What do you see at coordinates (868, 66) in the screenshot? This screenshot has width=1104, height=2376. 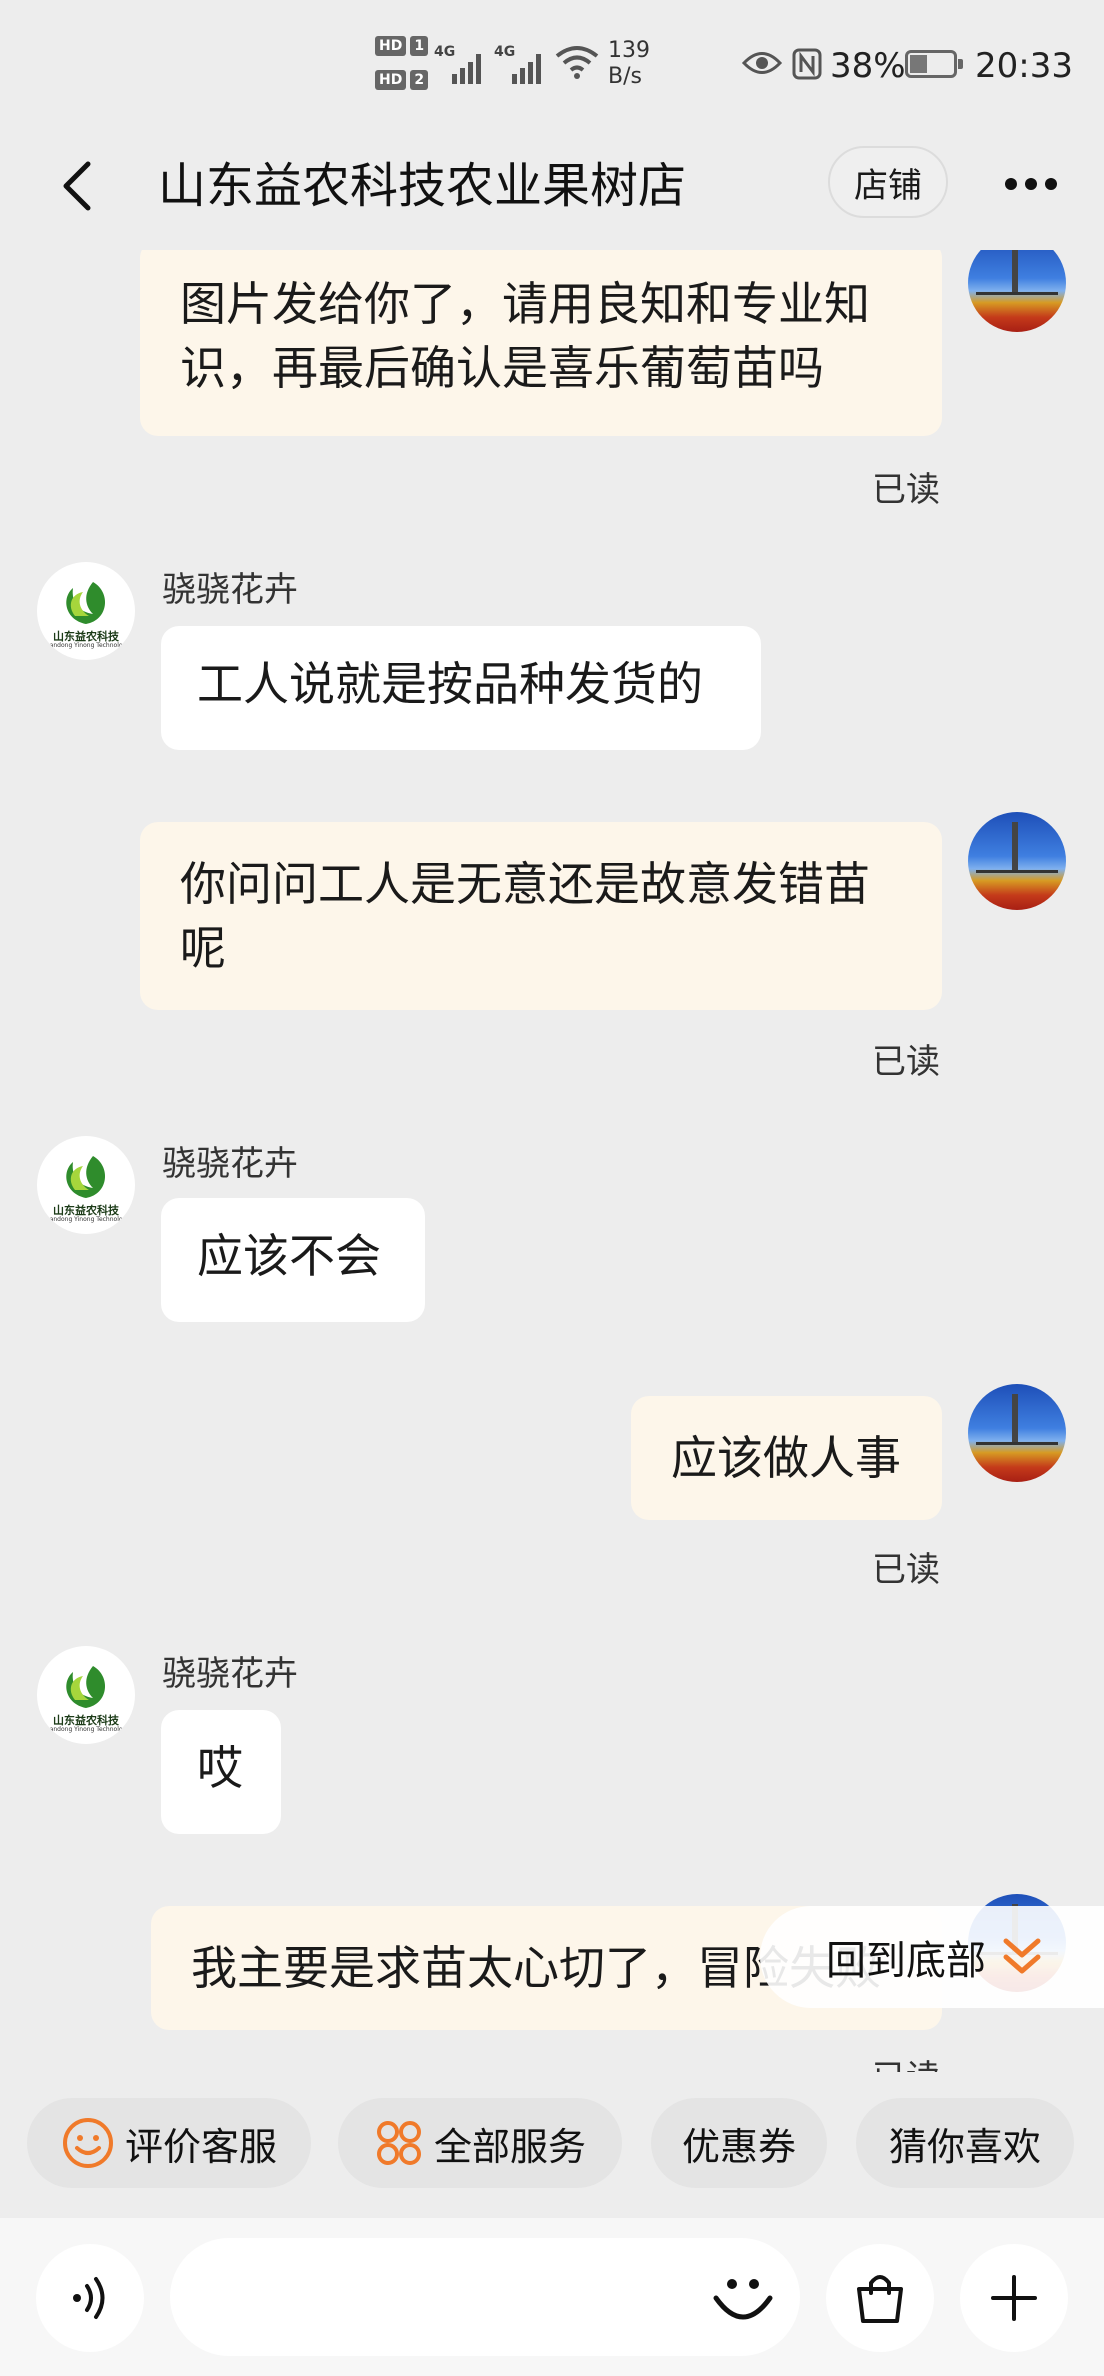 I see `battery-percent: 38%` at bounding box center [868, 66].